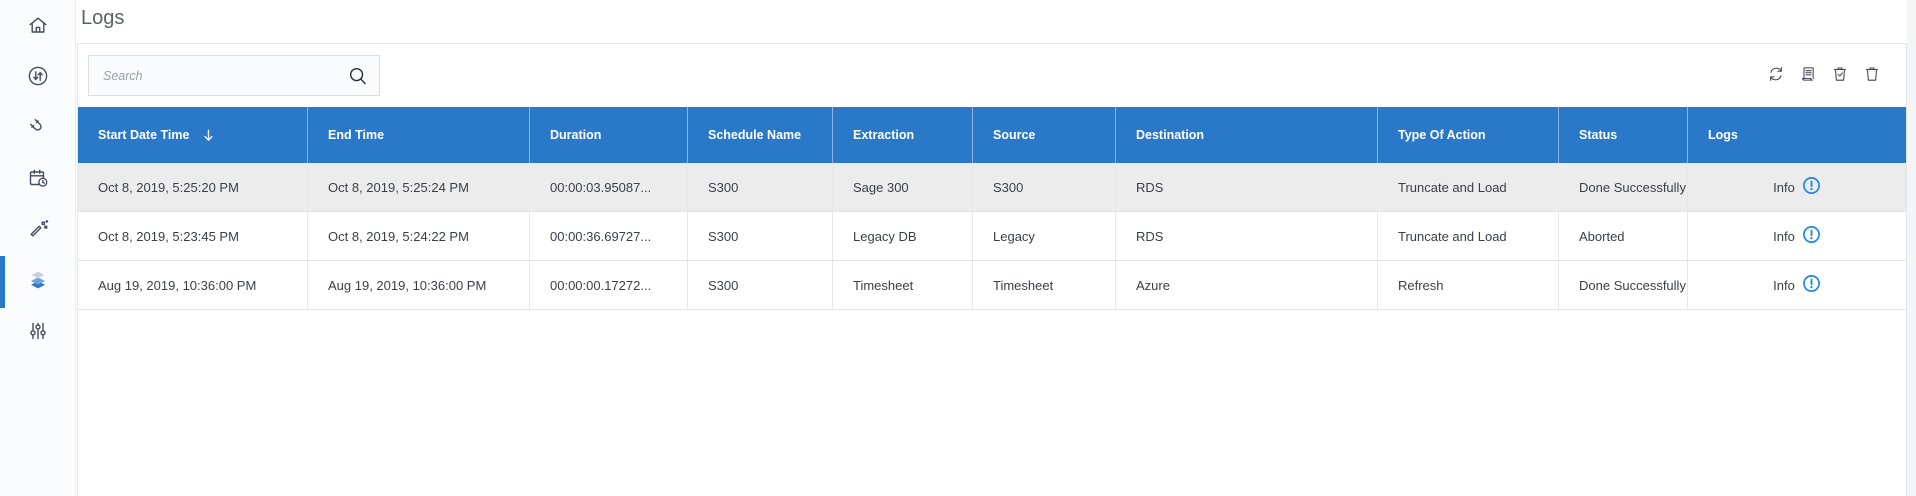 This screenshot has width=1916, height=496. What do you see at coordinates (419, 236) in the screenshot?
I see `cell-end-time: Oct 8, 2019, 5:24:22 PM` at bounding box center [419, 236].